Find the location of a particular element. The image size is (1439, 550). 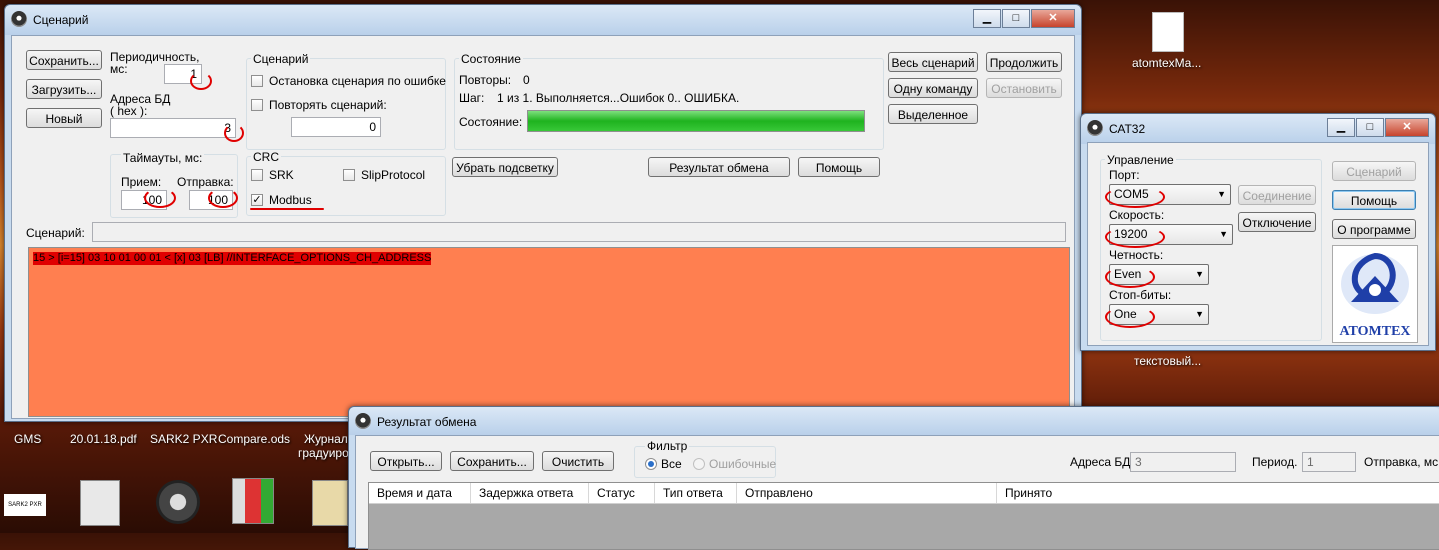

sat32-titlebar: САТ32 ▁ □ ✕ is located at coordinates (1258, 129).